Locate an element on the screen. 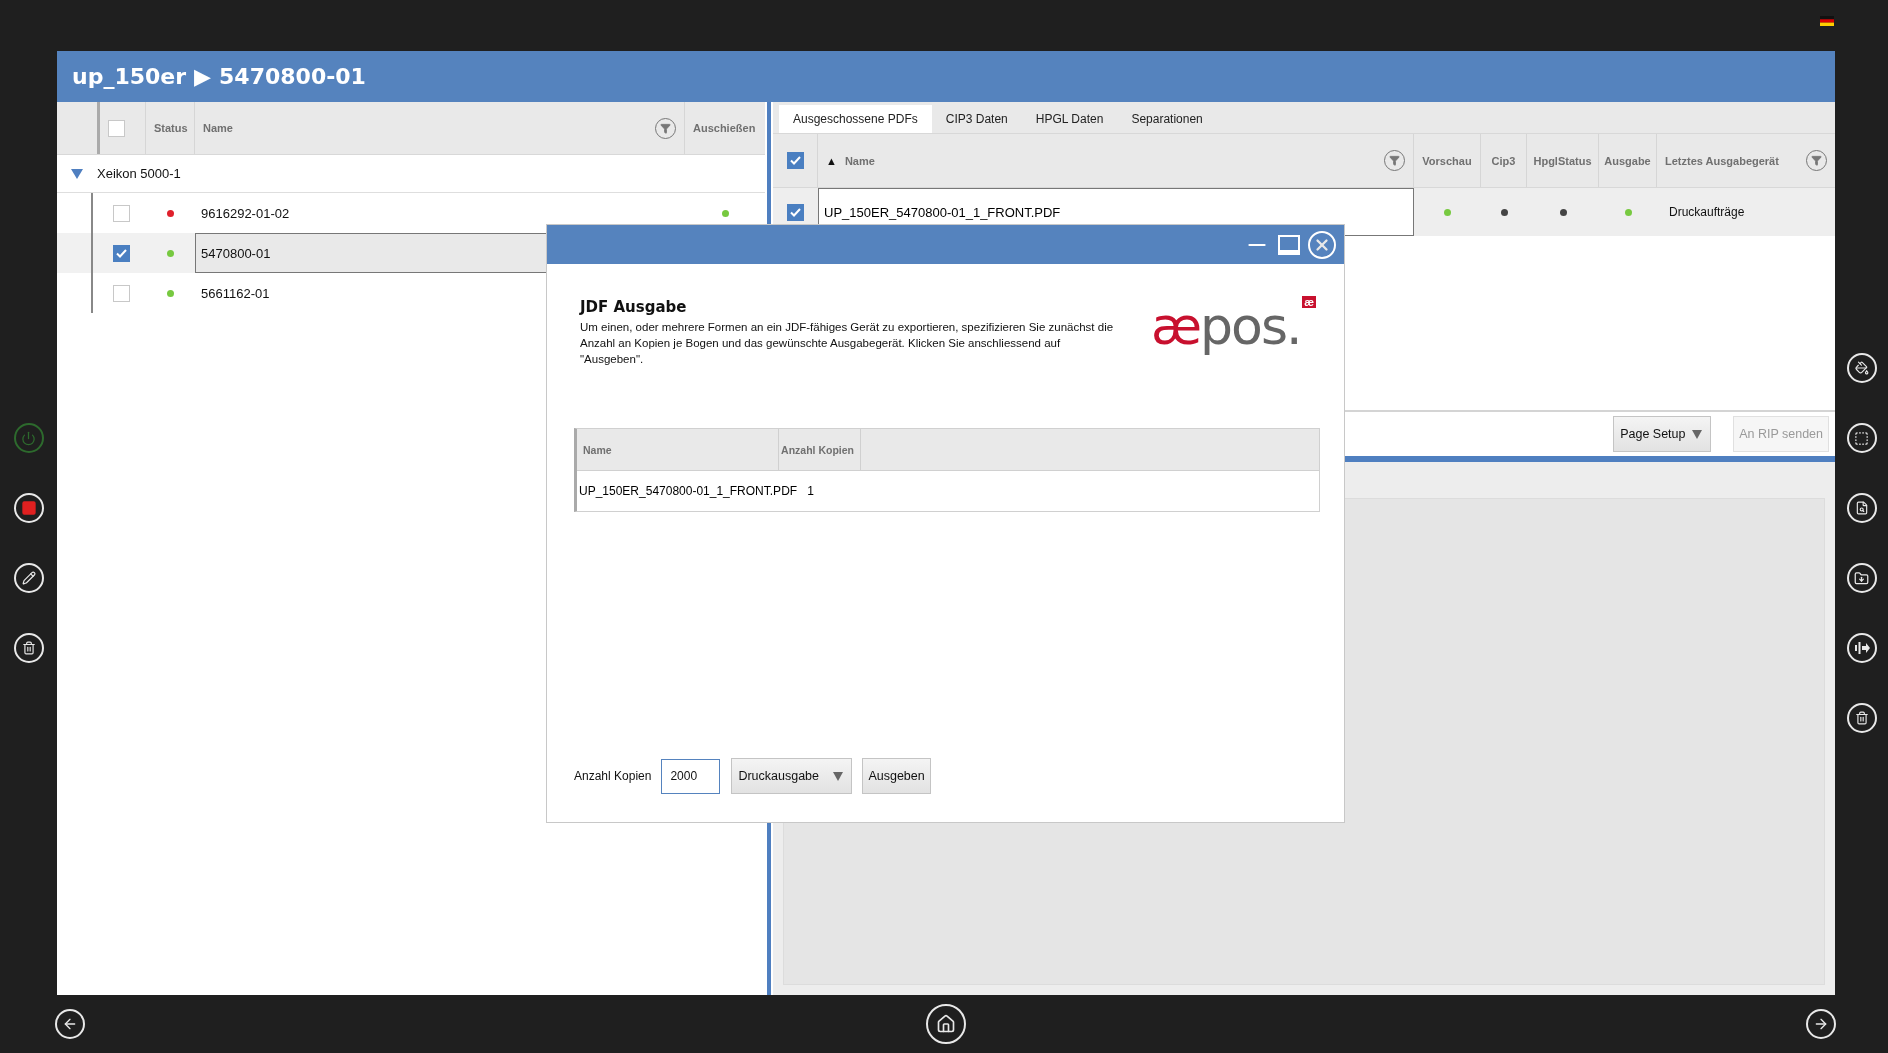 Image resolution: width=1888 pixels, height=1053 pixels. maximize-icon is located at coordinates (1289, 244).